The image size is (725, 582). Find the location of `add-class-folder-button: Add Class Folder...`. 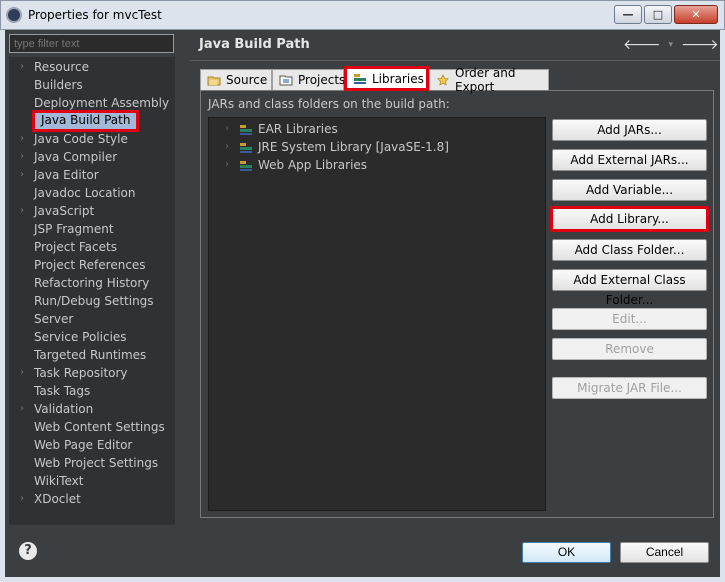

add-class-folder-button: Add Class Folder... is located at coordinates (629, 250).